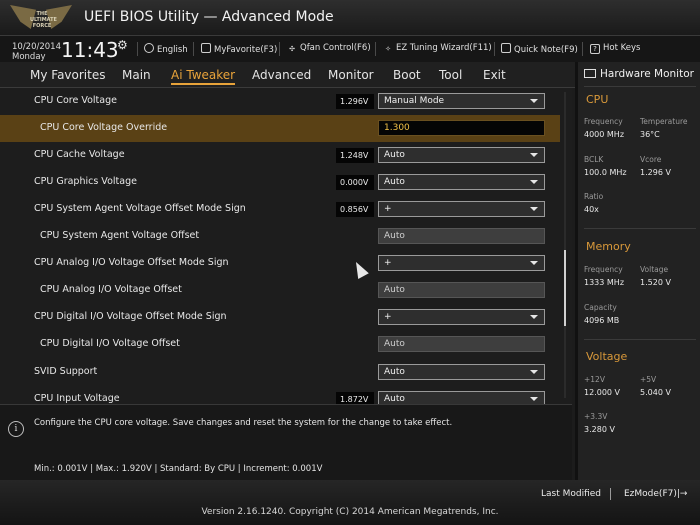 This screenshot has height=525, width=700. Describe the element at coordinates (506, 48) in the screenshot. I see `note-icon` at that location.